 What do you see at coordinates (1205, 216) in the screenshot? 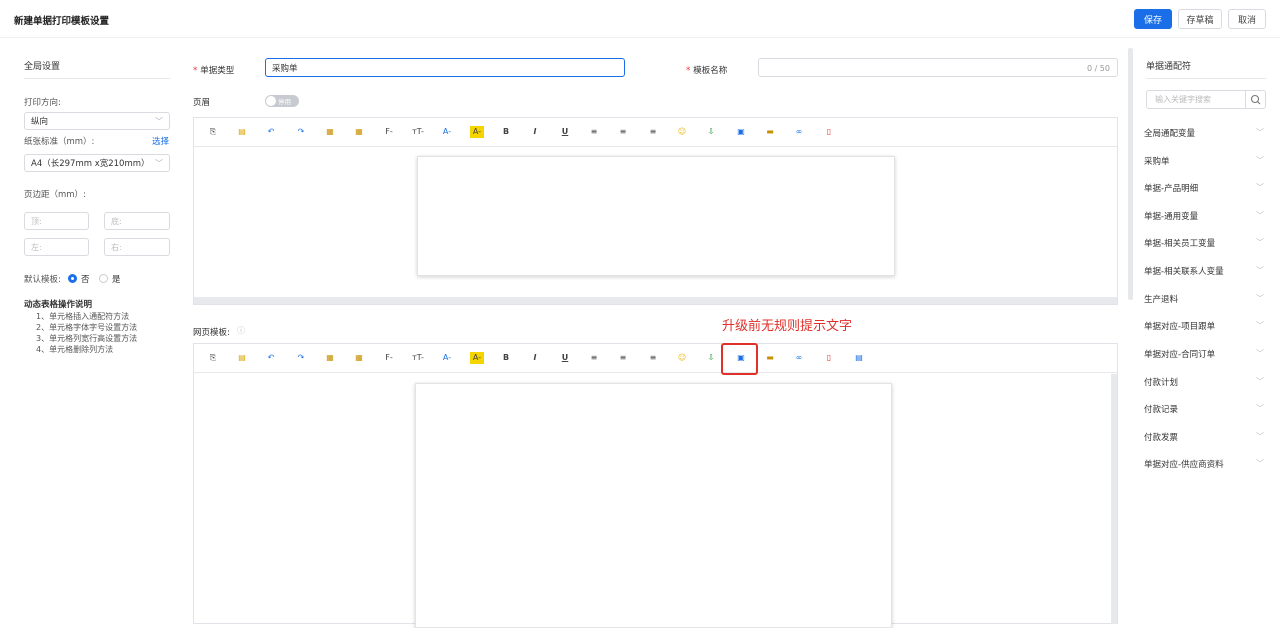
I see `wildcard-group: 单据-通用变量 ﹀` at bounding box center [1205, 216].